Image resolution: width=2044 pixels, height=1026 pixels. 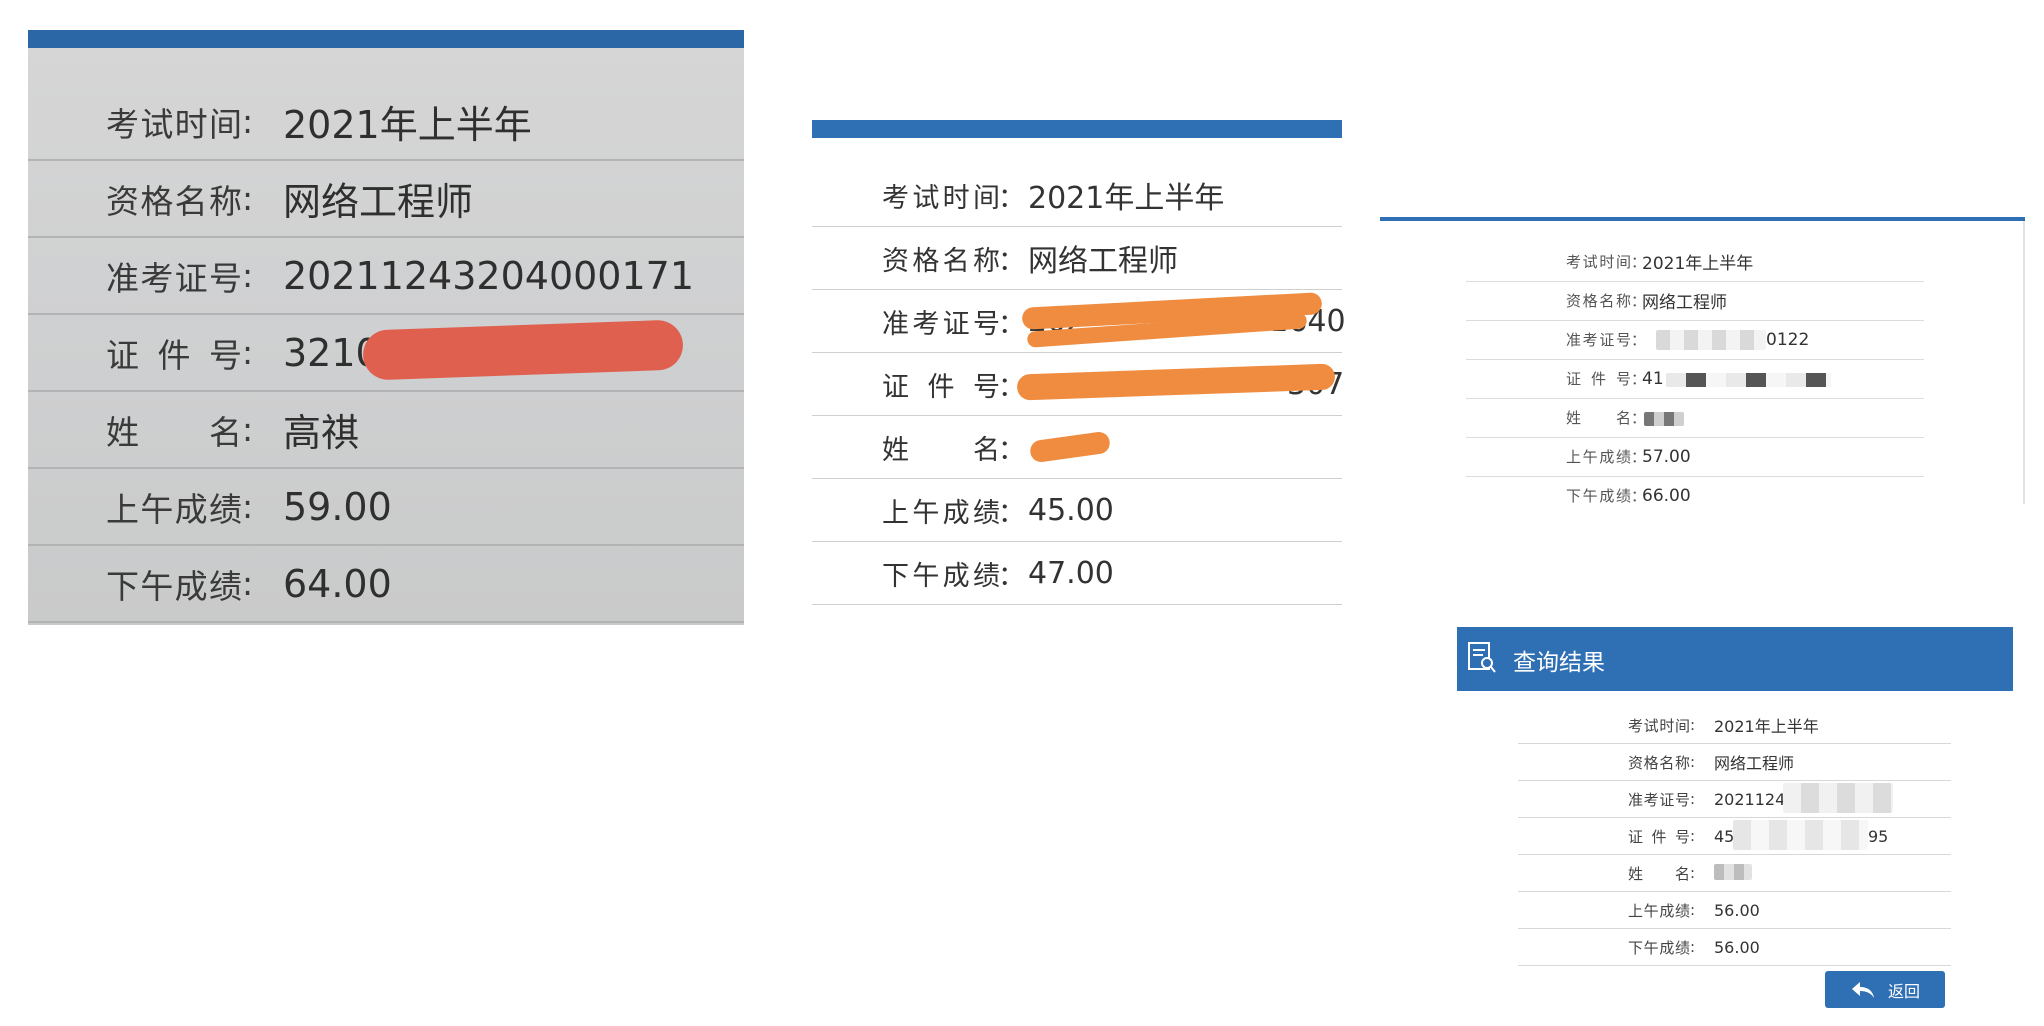 What do you see at coordinates (1903, 991) in the screenshot?
I see `back-button-label: 返回` at bounding box center [1903, 991].